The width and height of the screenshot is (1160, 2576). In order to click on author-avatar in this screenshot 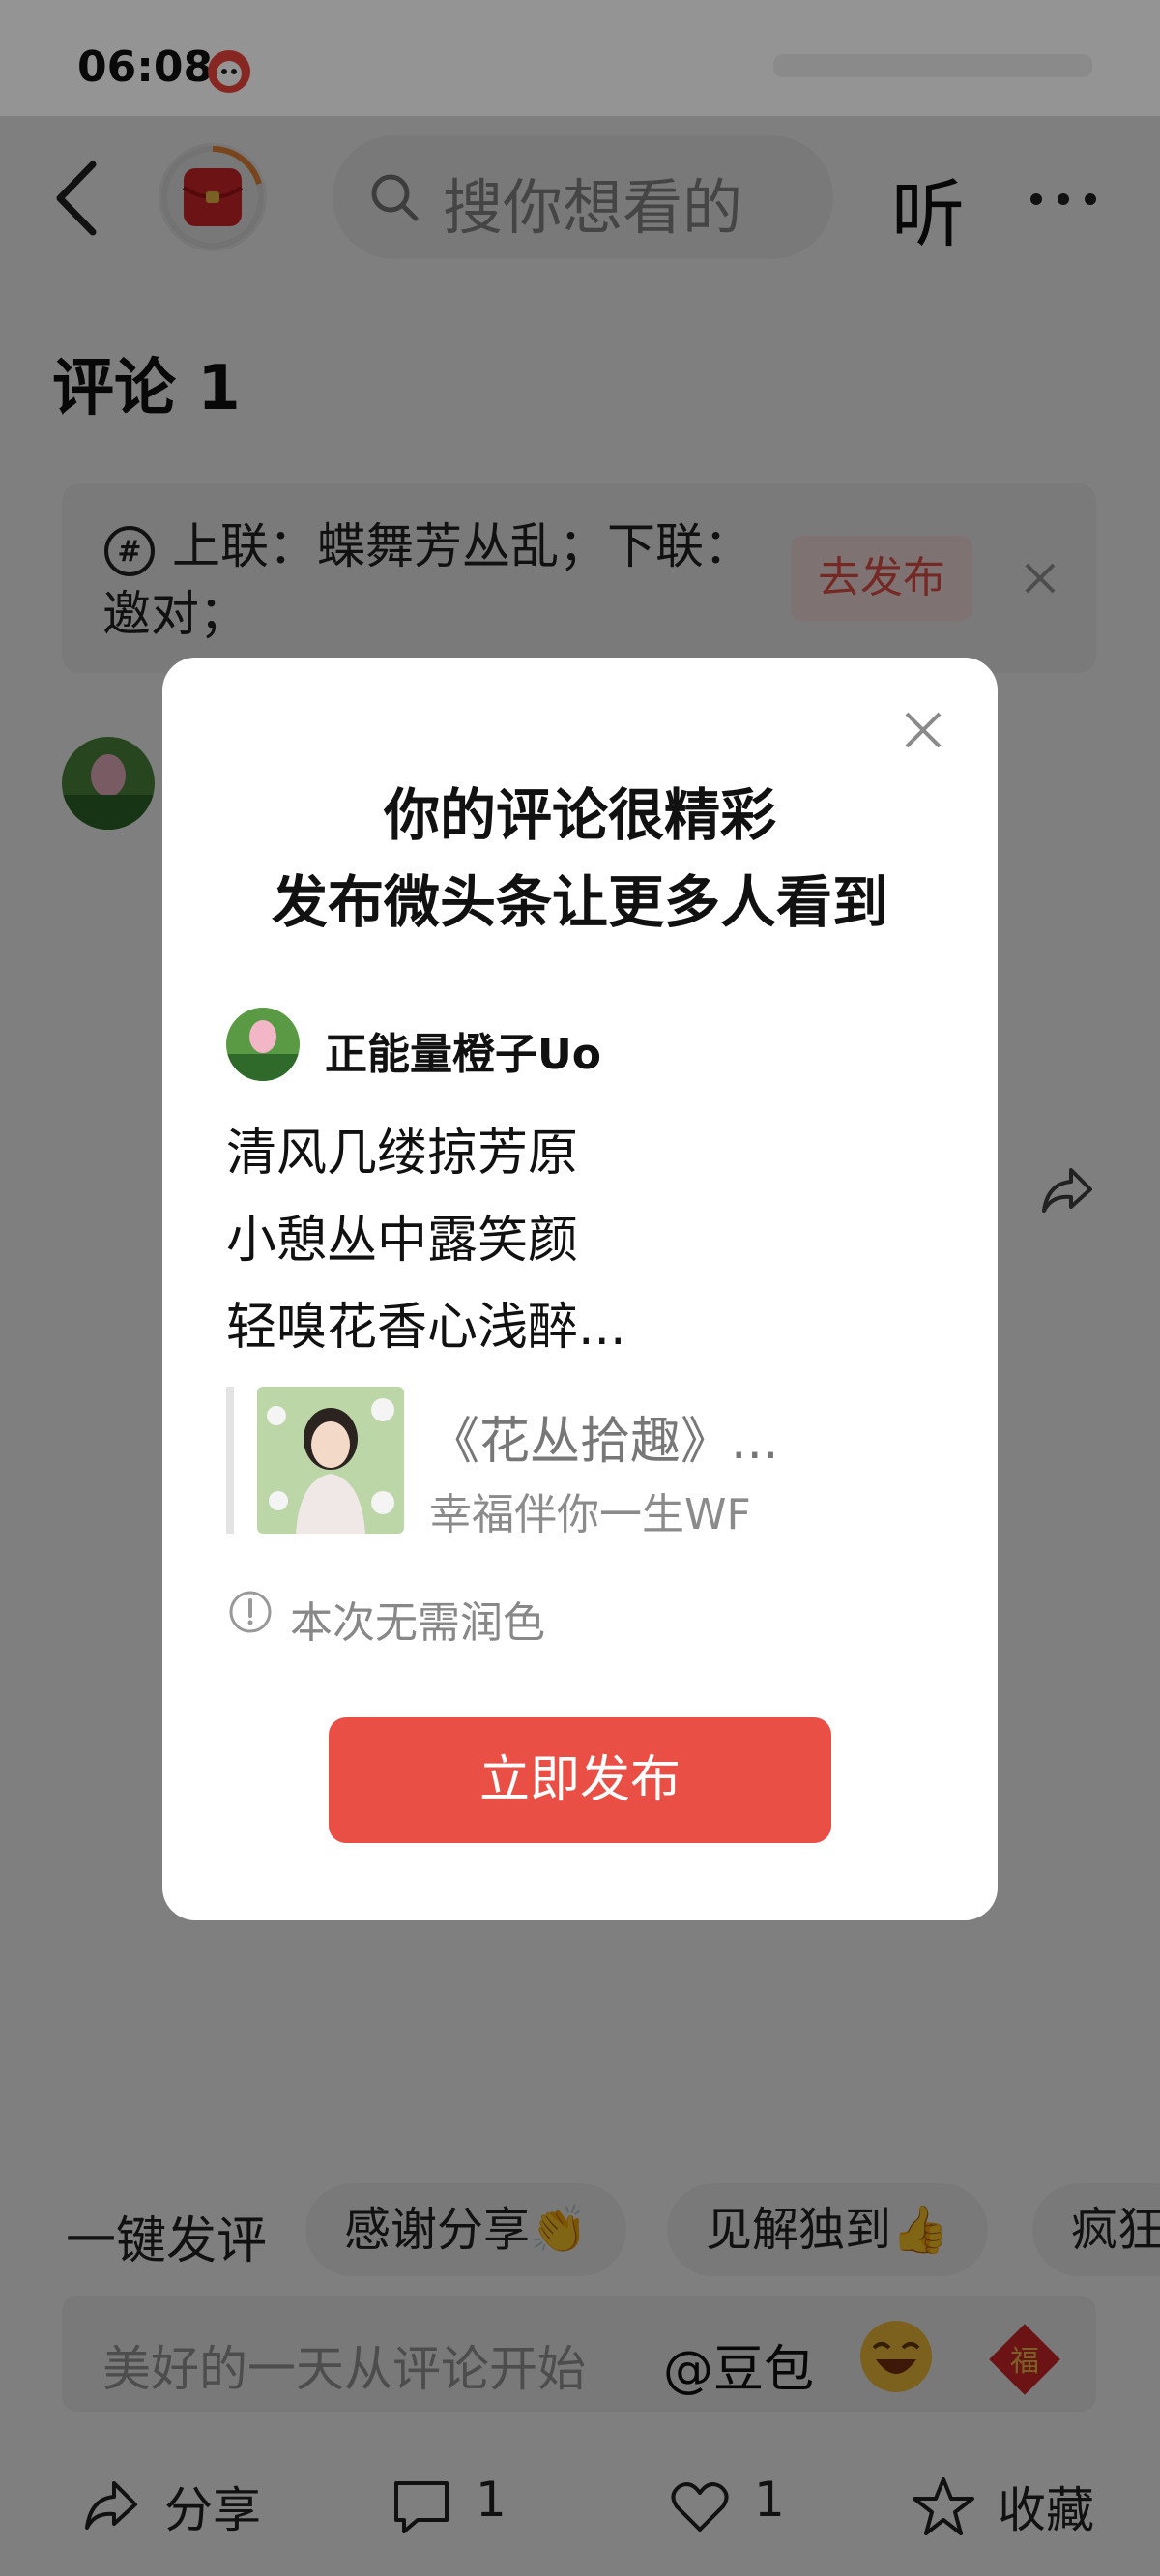, I will do `click(263, 1044)`.